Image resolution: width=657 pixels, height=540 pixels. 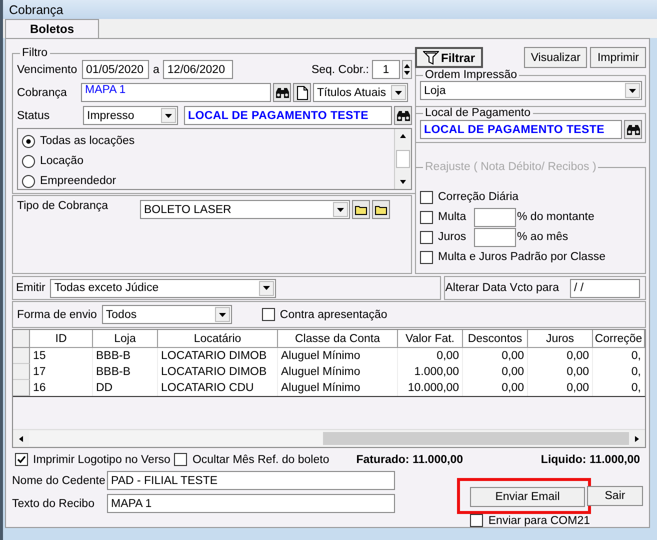 What do you see at coordinates (54, 504) in the screenshot?
I see `field-label: Texto do Recibo` at bounding box center [54, 504].